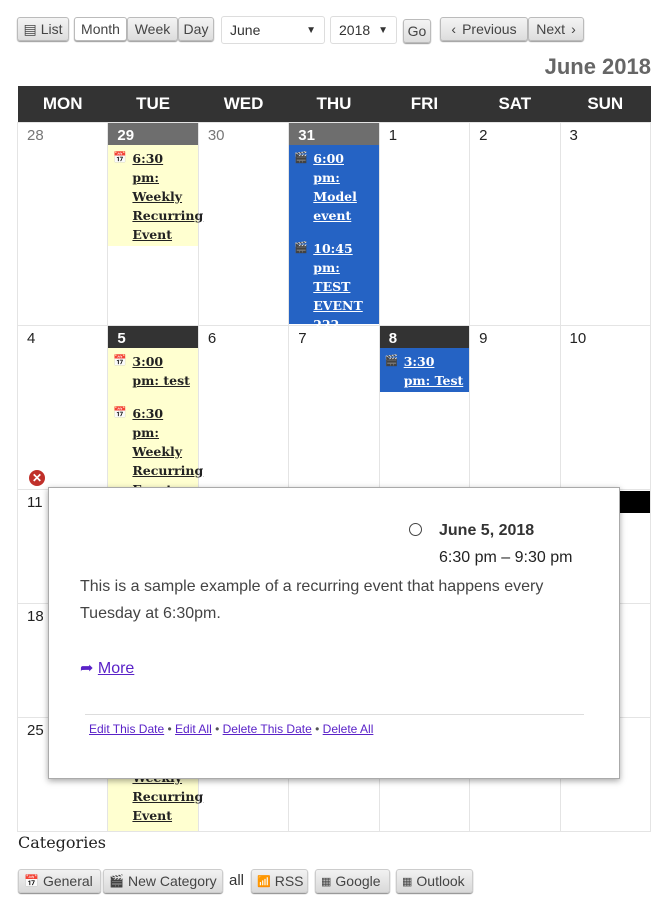 The image size is (665, 906). I want to click on event-item: 🎬 10:45 pm: TEST EVENT 222, so click(333, 285).